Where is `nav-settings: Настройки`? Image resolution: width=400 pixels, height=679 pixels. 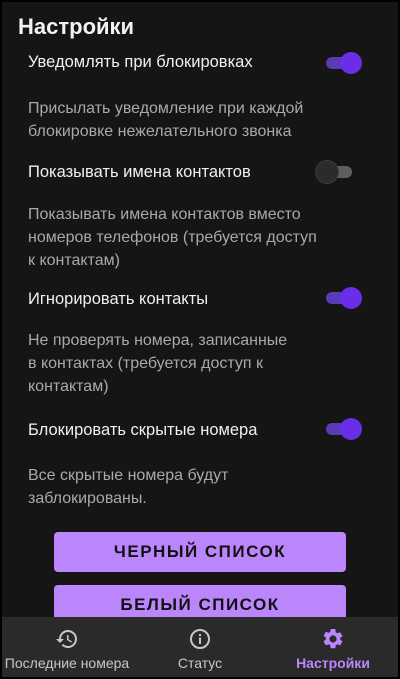
nav-settings: Настройки is located at coordinates (333, 648).